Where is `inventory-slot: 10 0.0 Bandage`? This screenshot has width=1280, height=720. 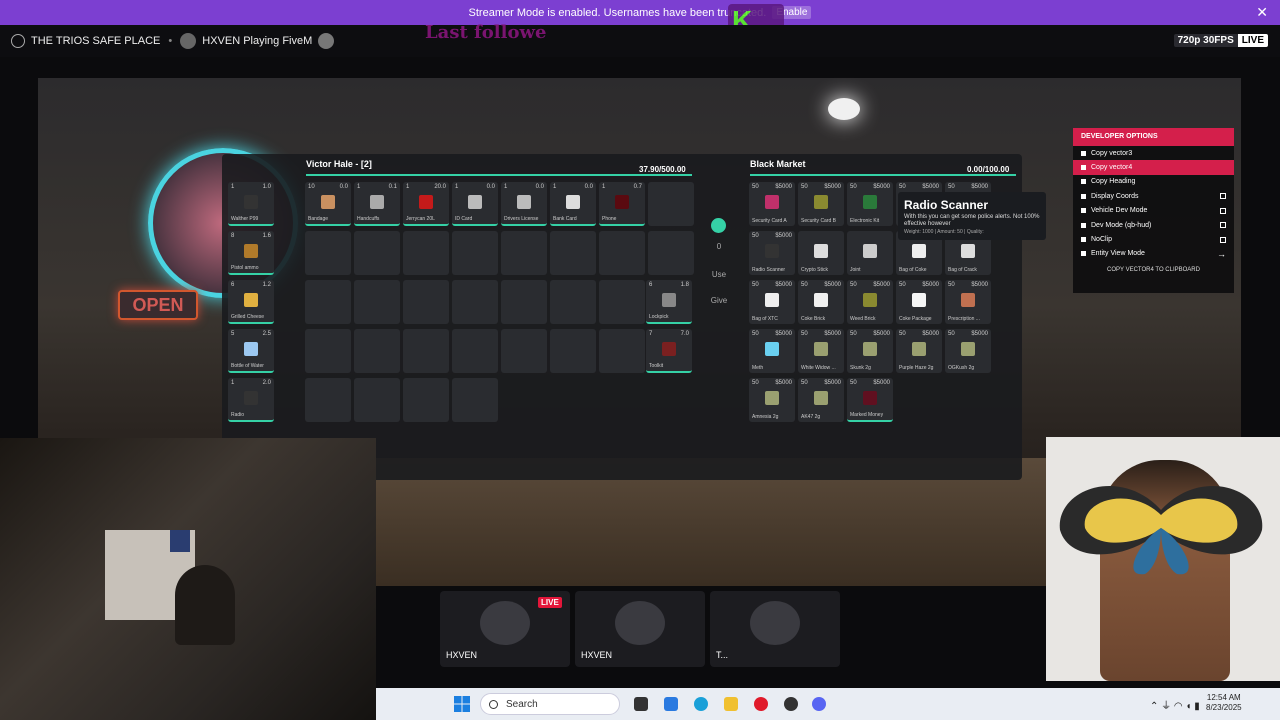
inventory-slot: 10 0.0 Bandage is located at coordinates (328, 204).